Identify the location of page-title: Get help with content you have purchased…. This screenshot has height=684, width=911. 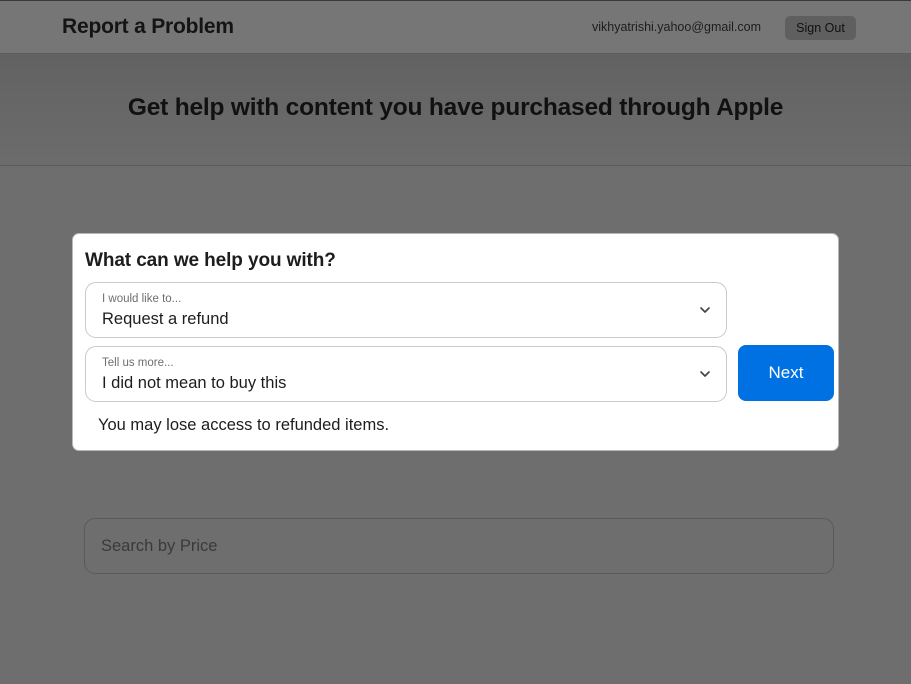
(455, 107).